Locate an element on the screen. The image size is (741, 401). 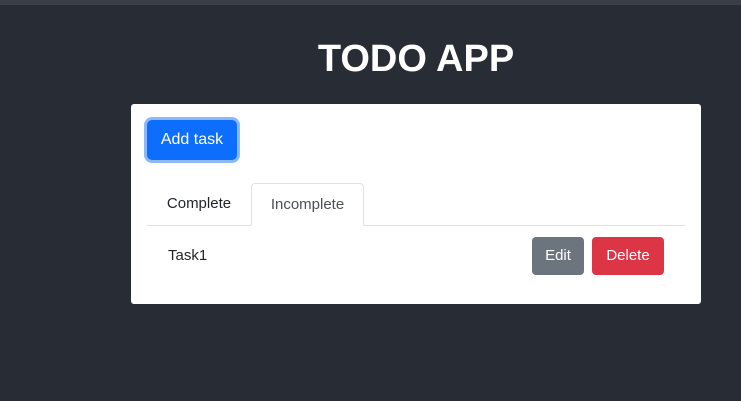
tab-complete: Complete is located at coordinates (199, 204).